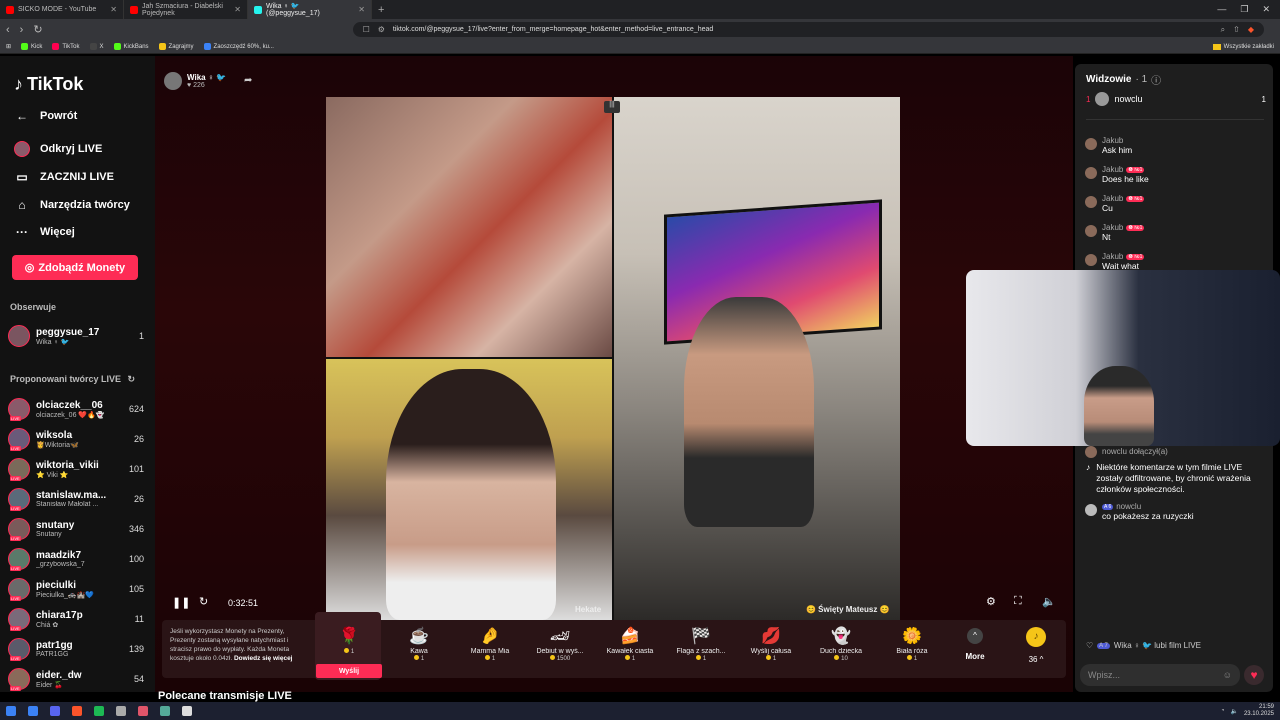  I want to click on clock: 21:59 23.10.2025, so click(1259, 711).